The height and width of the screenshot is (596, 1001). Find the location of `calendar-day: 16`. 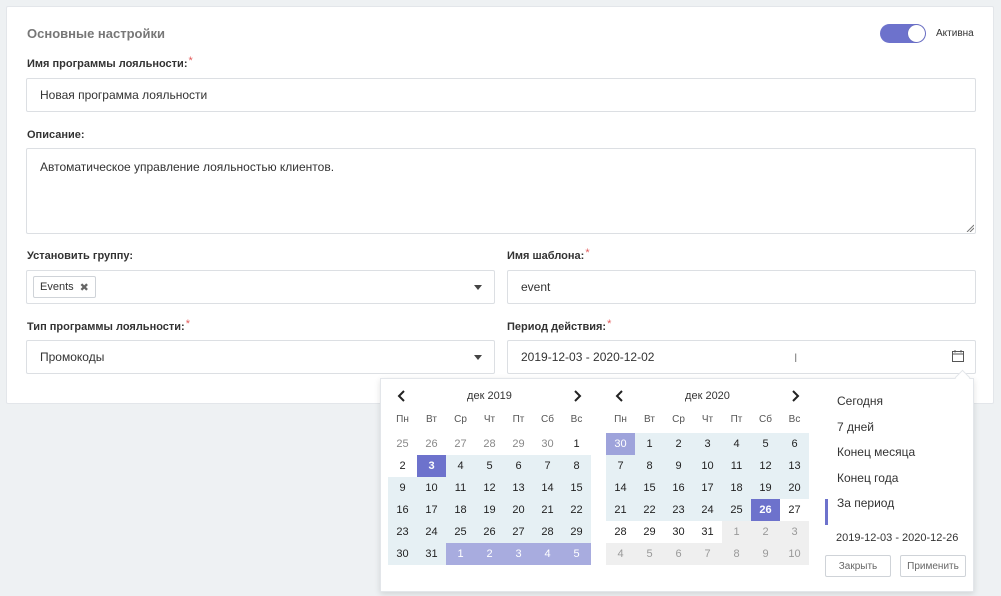

calendar-day: 16 is located at coordinates (402, 510).